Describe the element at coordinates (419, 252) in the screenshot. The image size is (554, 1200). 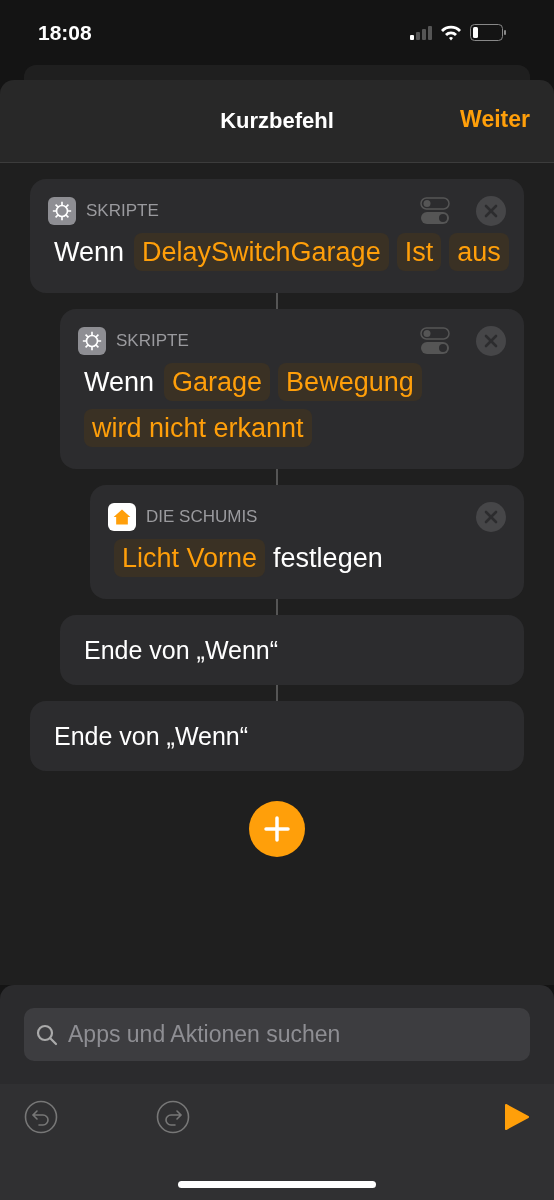
I see `parameter-token: Ist` at that location.